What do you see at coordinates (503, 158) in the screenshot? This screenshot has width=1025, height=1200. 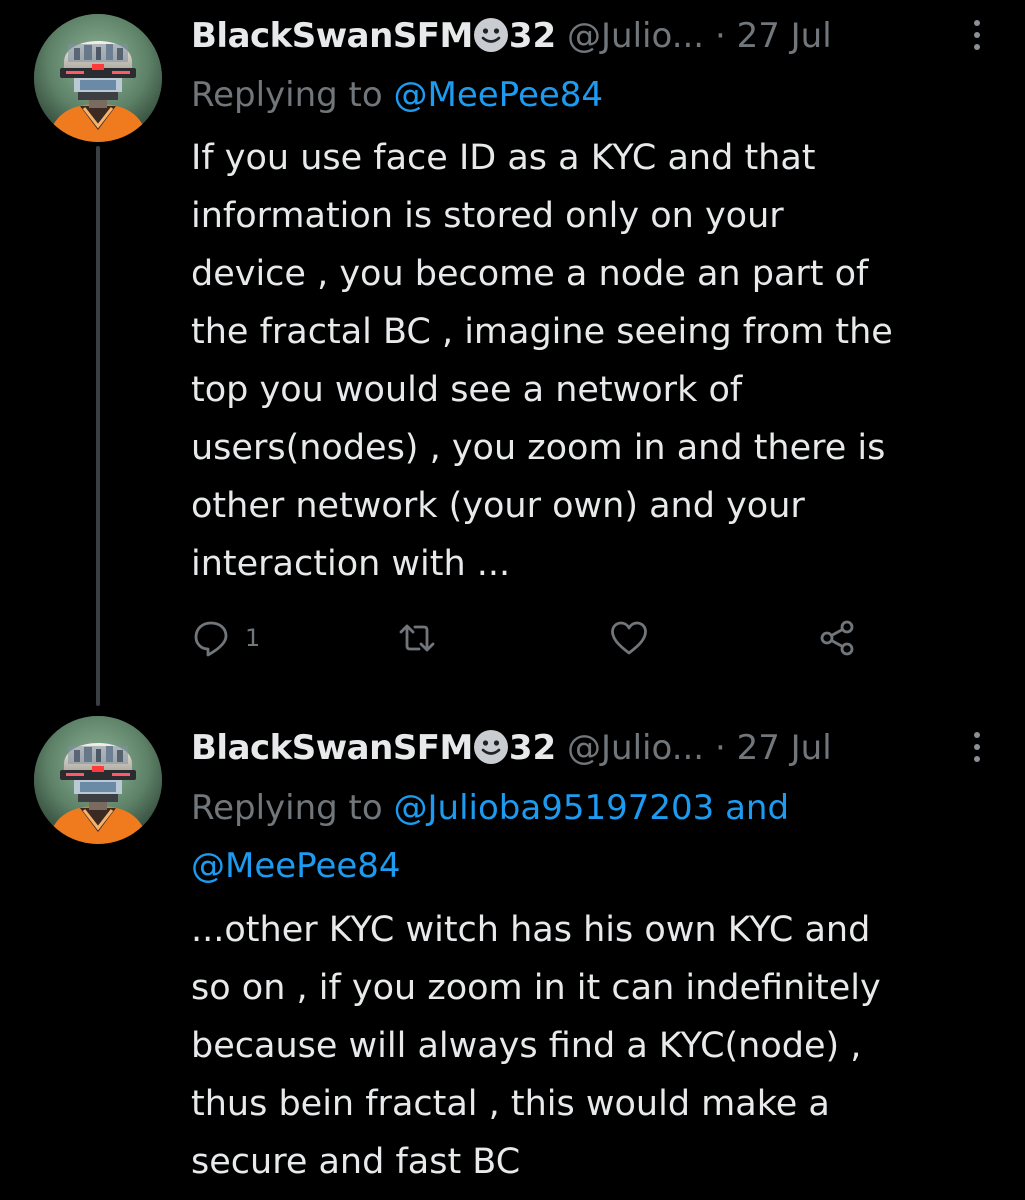 I see `tweet-text-line: If you use face ID as a KYC and that` at bounding box center [503, 158].